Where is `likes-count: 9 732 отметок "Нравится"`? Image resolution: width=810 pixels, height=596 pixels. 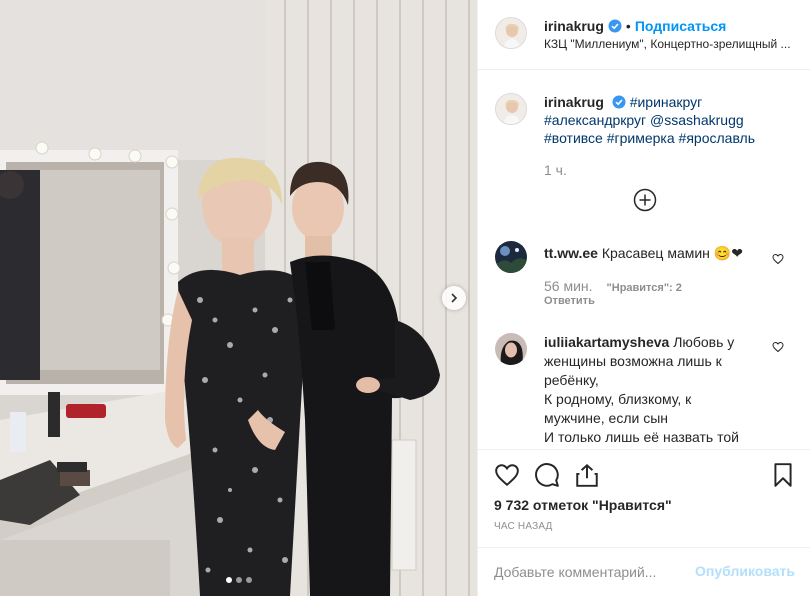 likes-count: 9 732 отметок "Нравится" is located at coordinates (583, 505).